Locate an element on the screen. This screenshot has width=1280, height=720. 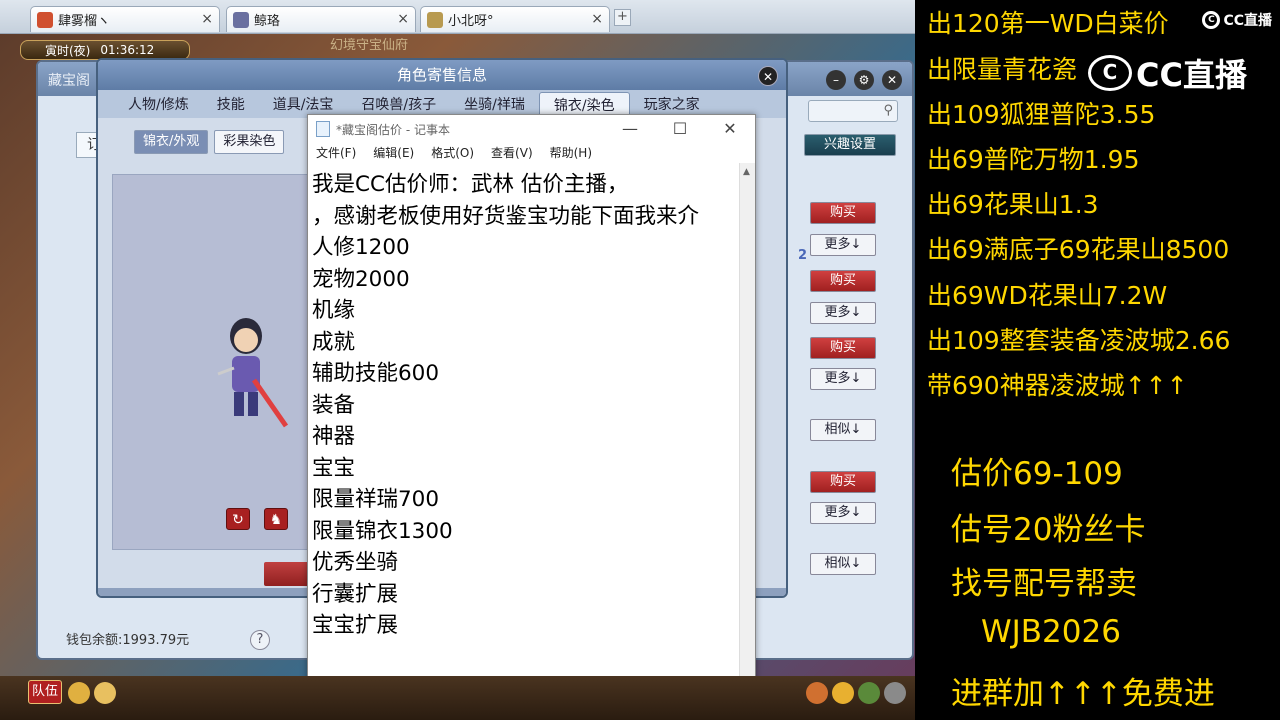
menu-file: 文件(F) is located at coordinates (336, 153).